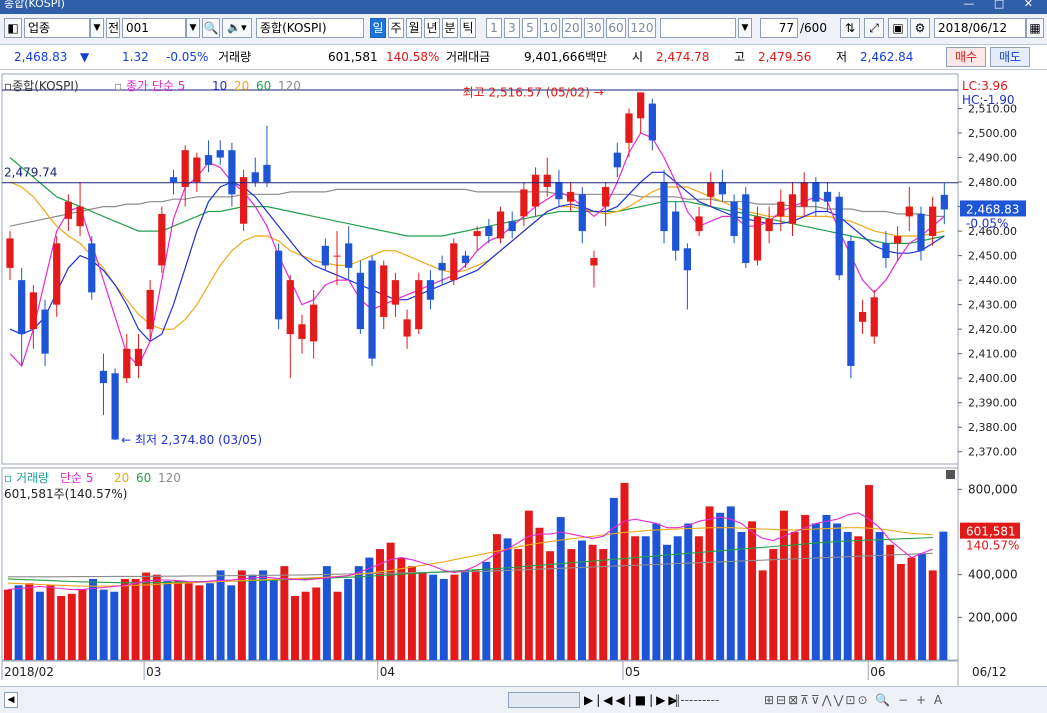  Describe the element at coordinates (219, 86) in the screenshot. I see `price-legend-item: 10` at that location.